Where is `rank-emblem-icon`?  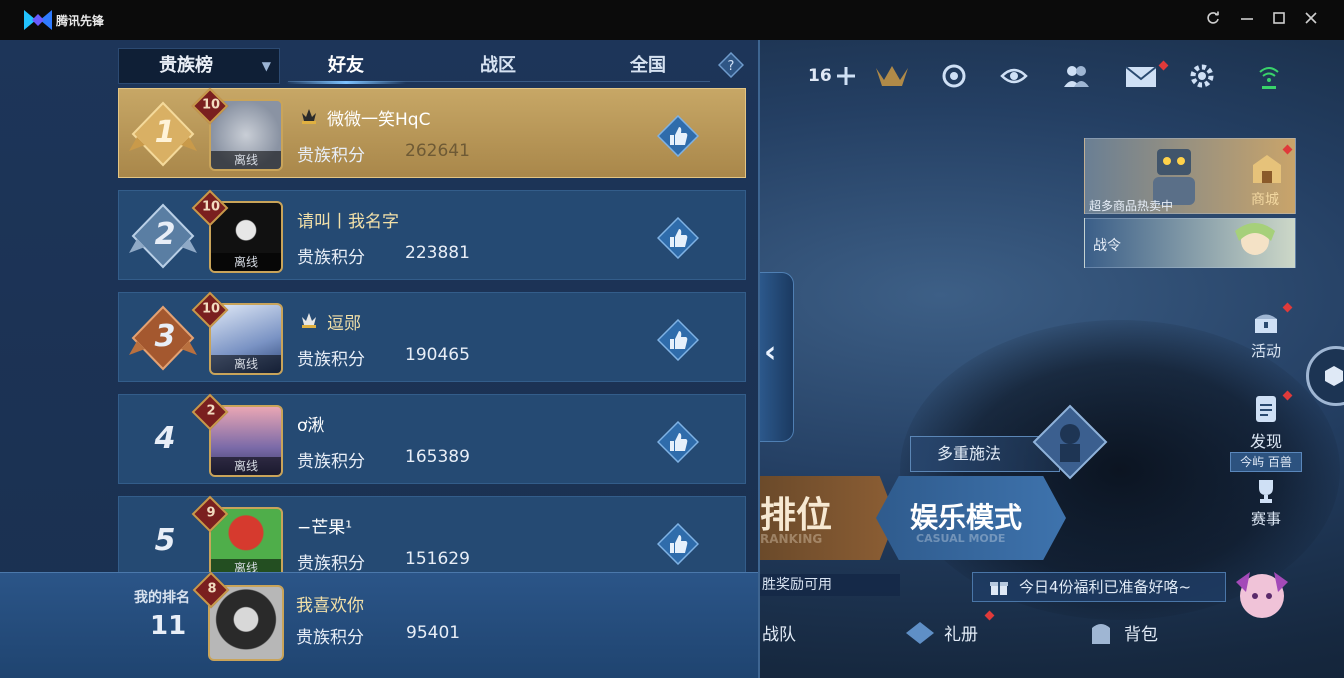
rank-emblem-icon is located at coordinates (892, 76).